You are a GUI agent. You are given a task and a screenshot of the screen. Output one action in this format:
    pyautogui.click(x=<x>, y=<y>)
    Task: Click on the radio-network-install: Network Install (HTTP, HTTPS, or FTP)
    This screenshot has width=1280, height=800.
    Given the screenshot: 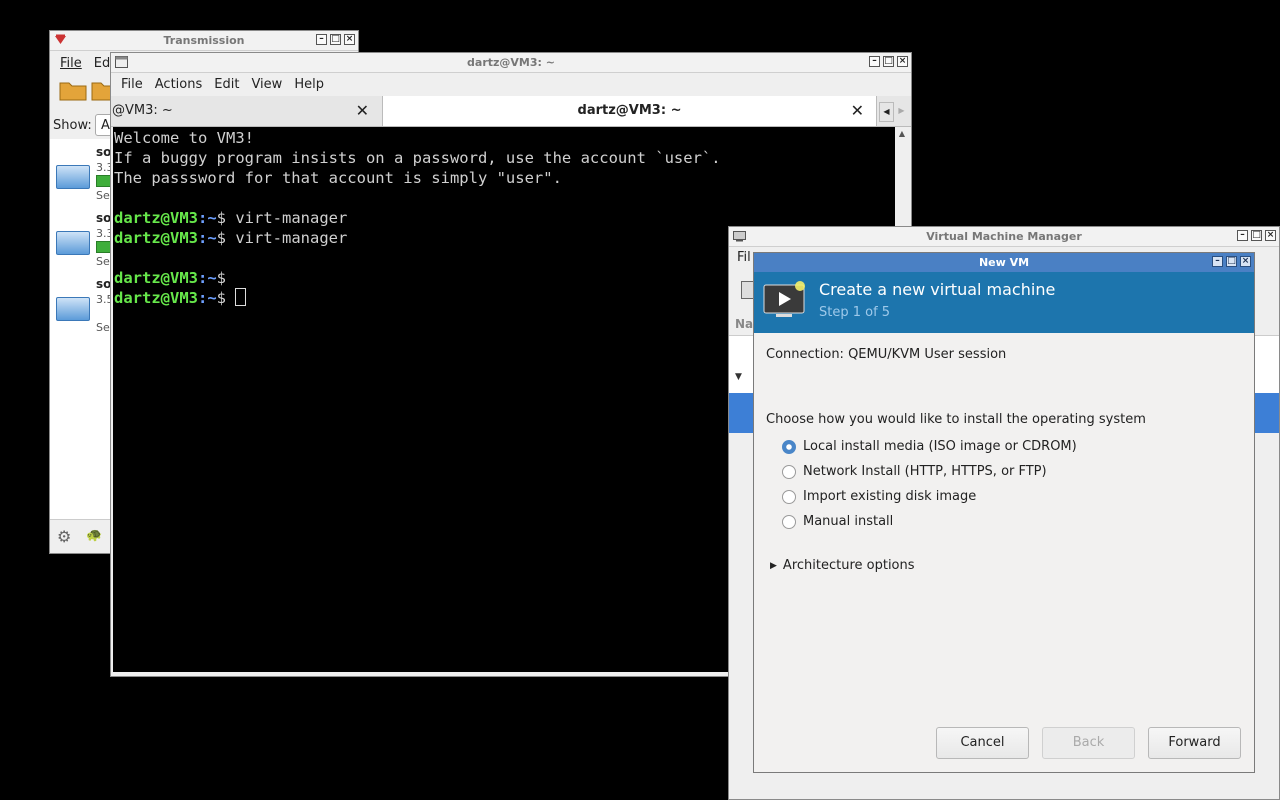 What is the action you would take?
    pyautogui.click(x=914, y=471)
    